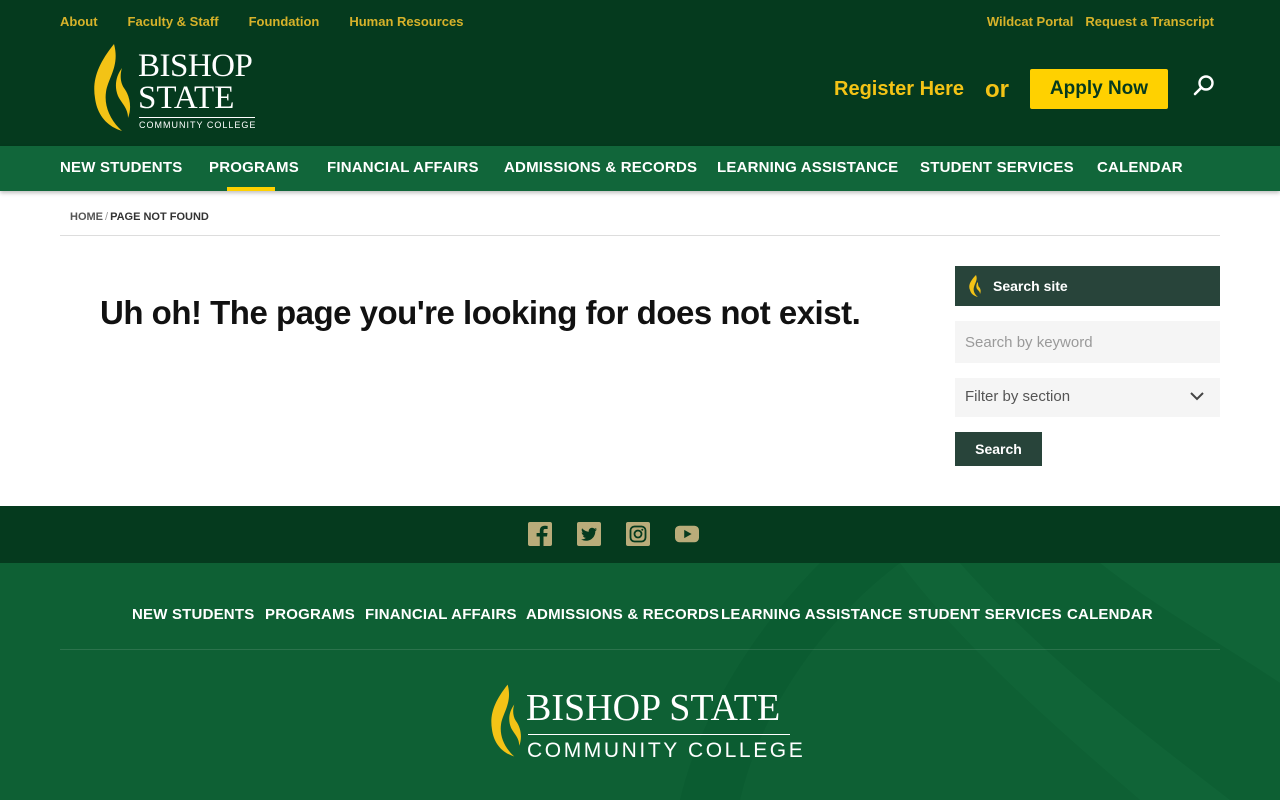 This screenshot has height=800, width=1280. What do you see at coordinates (403, 167) in the screenshot?
I see `nav-financial-affairs: FINANCIAL AFFAIRS` at bounding box center [403, 167].